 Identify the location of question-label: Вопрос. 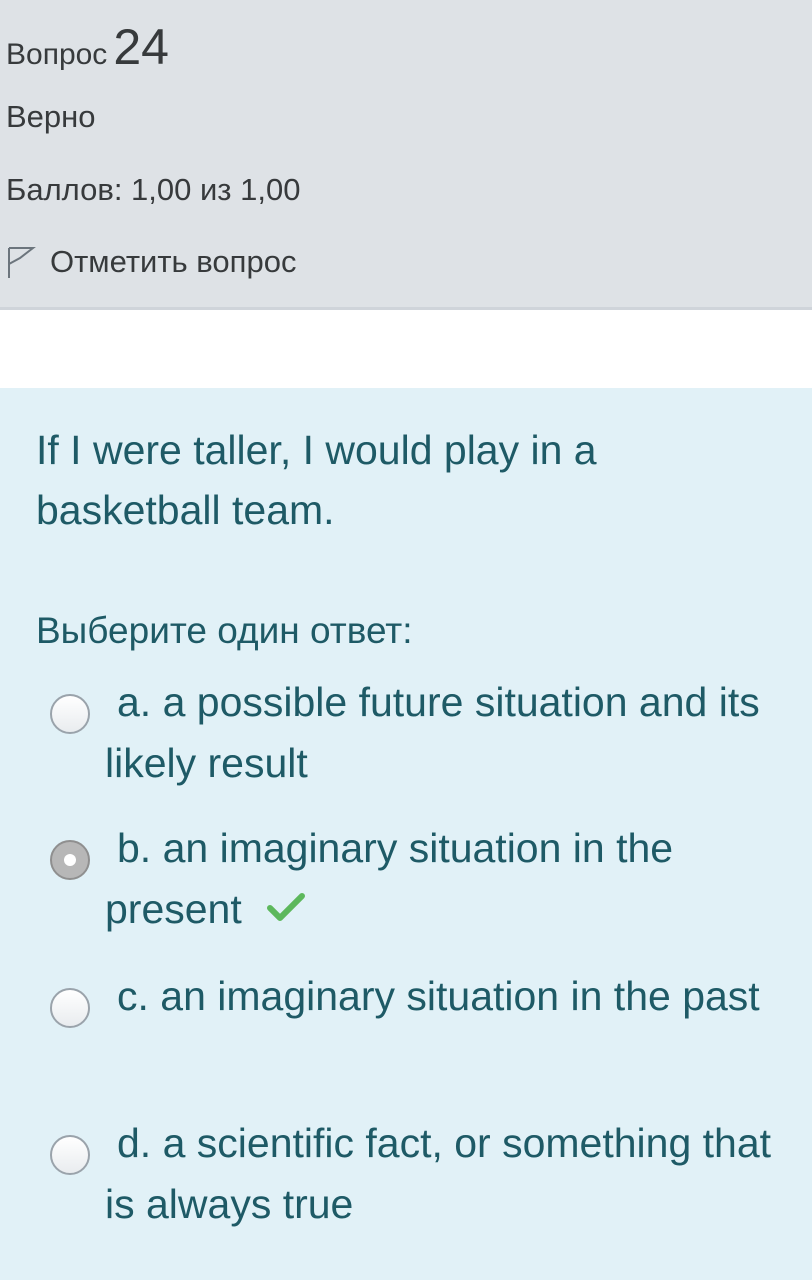
(57, 54).